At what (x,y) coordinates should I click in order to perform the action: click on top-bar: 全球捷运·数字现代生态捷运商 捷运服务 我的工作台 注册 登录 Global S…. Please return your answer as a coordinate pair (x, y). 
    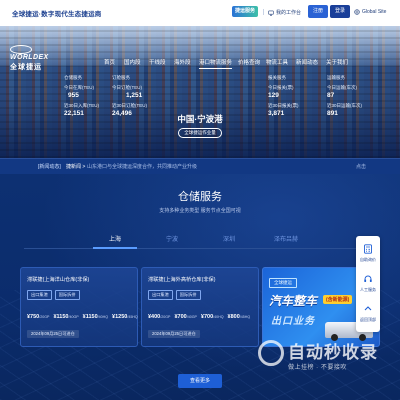
    Looking at the image, I should click on (200, 13).